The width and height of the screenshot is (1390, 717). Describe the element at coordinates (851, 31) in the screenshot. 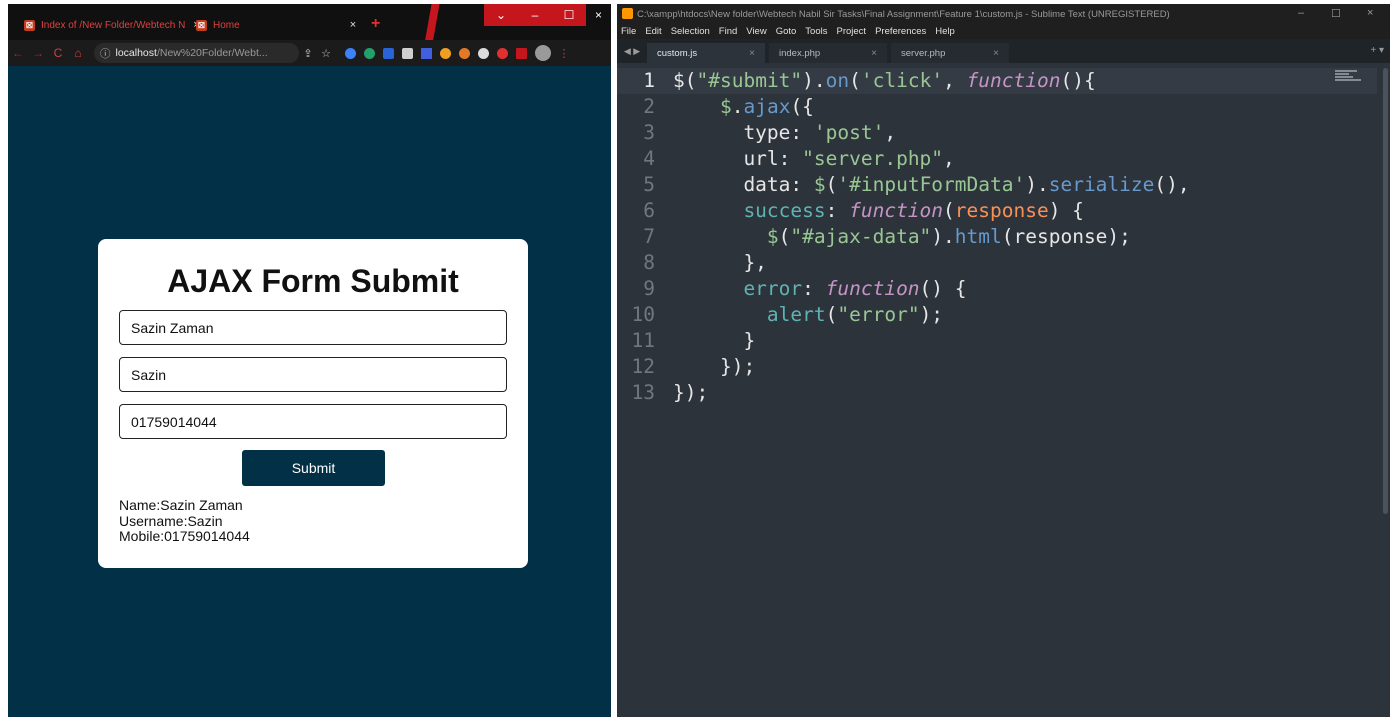

I see `menu-project: Project` at that location.